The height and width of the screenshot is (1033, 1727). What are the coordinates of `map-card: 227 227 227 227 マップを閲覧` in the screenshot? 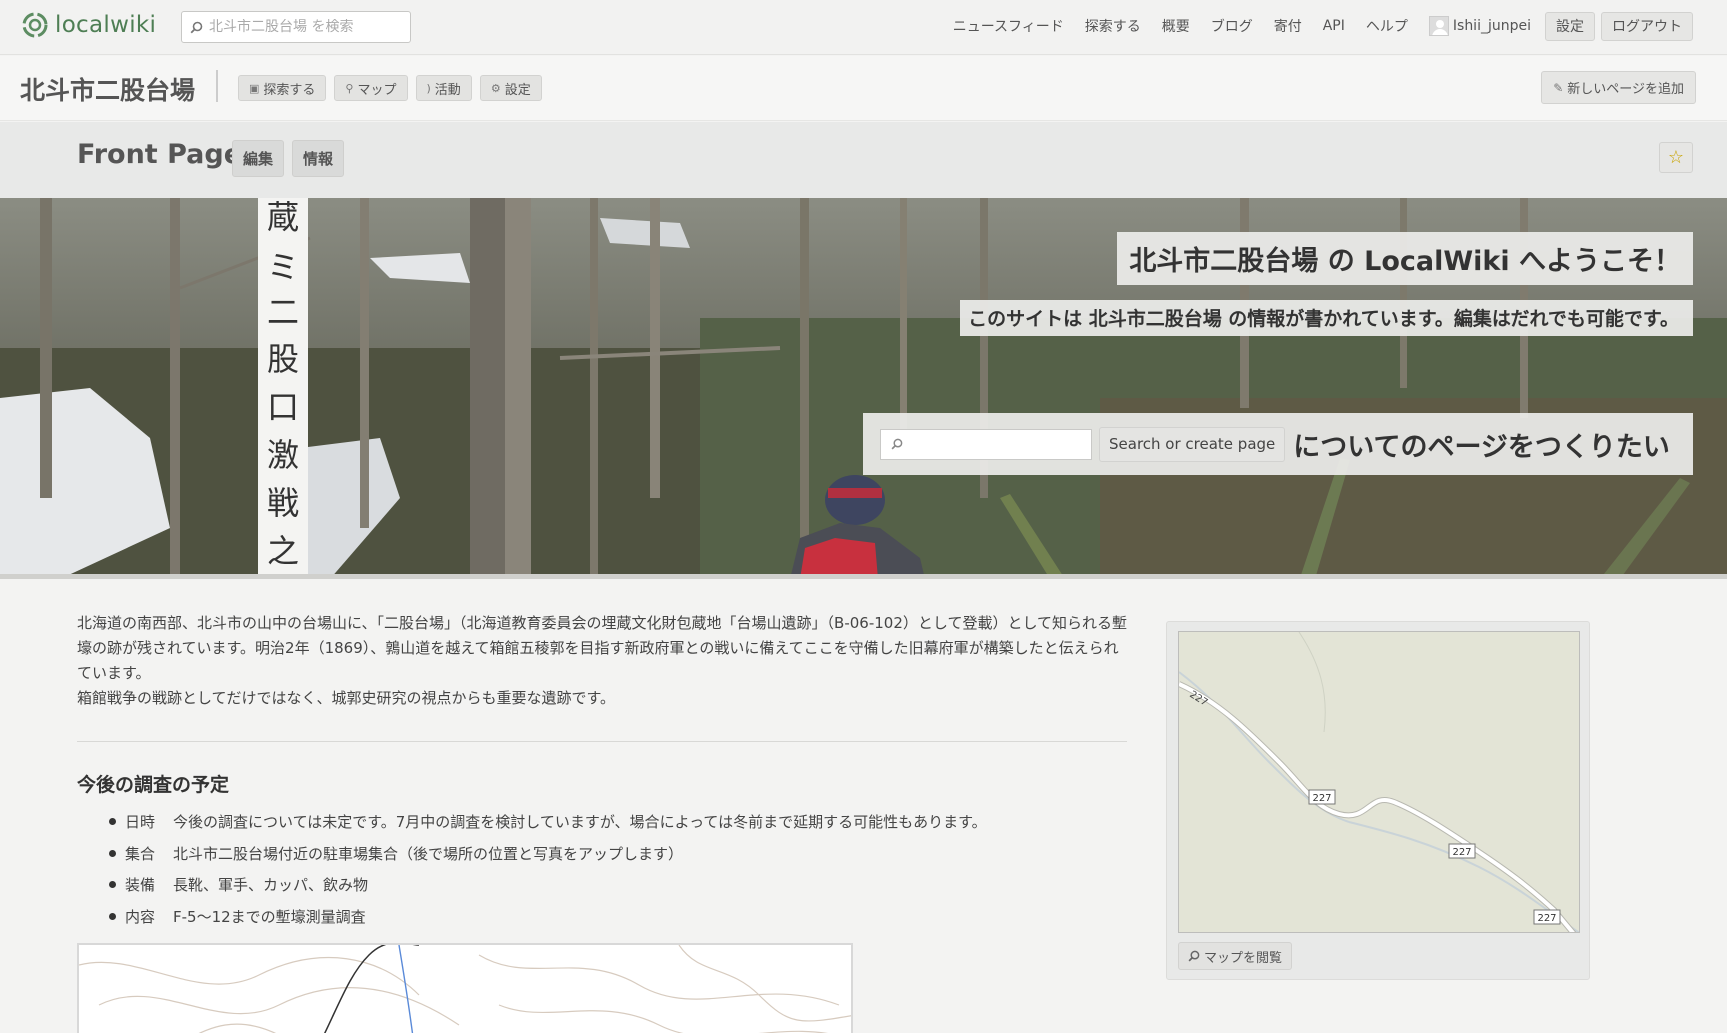 It's located at (1378, 800).